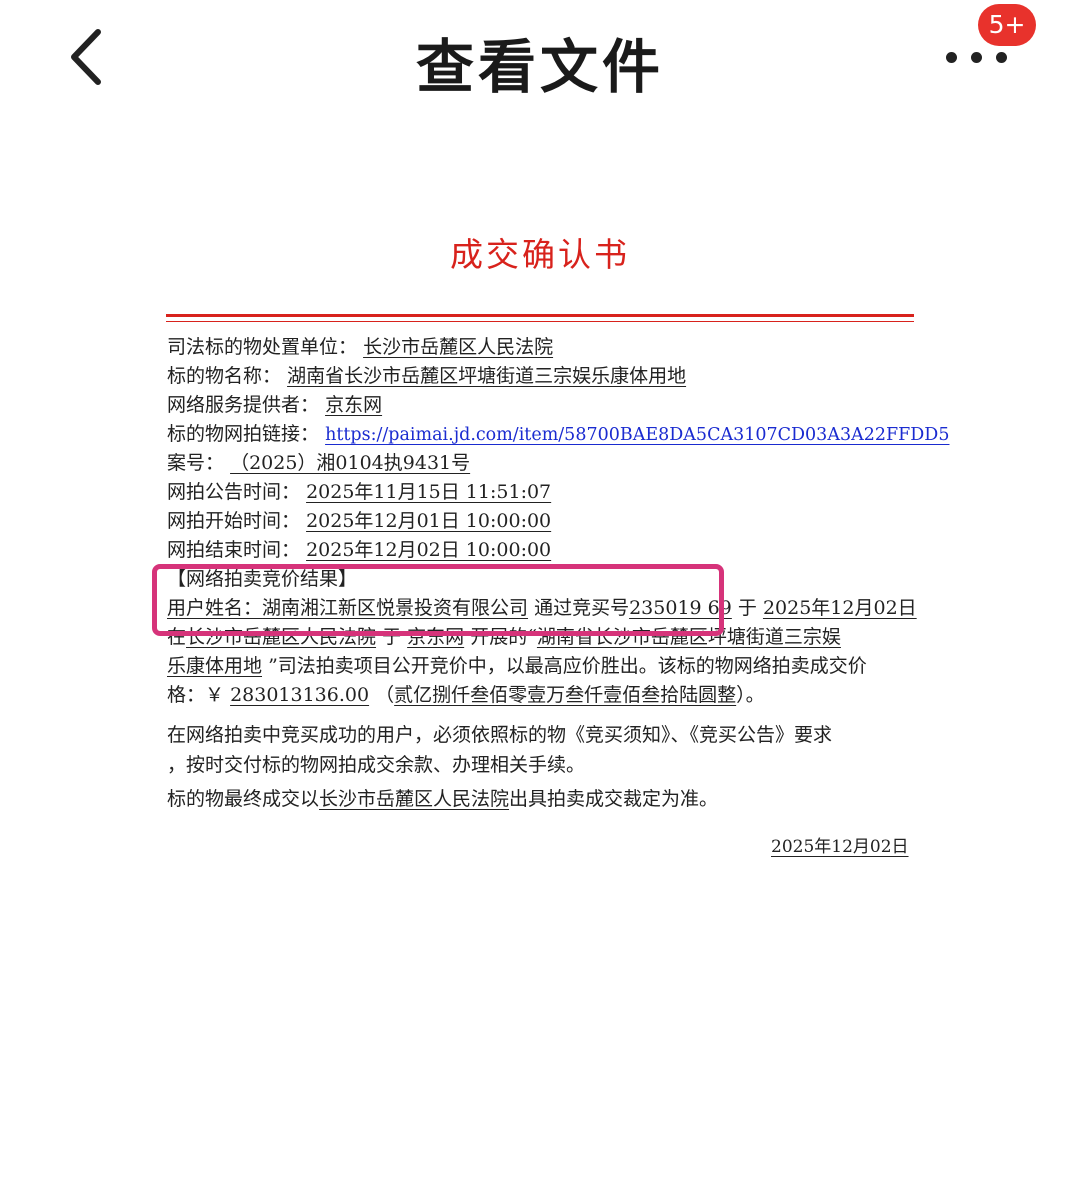 This screenshot has height=1177, width=1080. Describe the element at coordinates (487, 376) in the screenshot. I see `field-value: 湖南省长沙市岳麓区坪塘街道三宗娱乐康体用地` at that location.